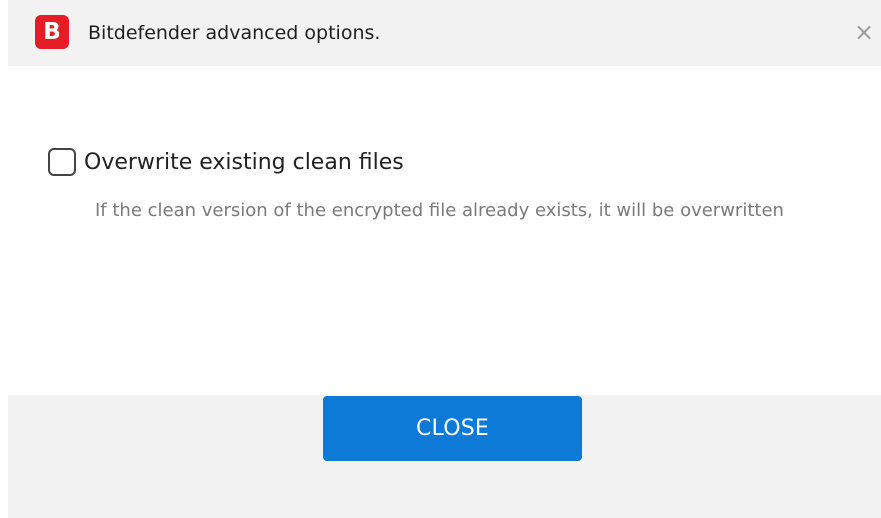 The image size is (881, 518). What do you see at coordinates (444, 33) in the screenshot?
I see `title-bar: B Bitdefender advanced options. ×` at bounding box center [444, 33].